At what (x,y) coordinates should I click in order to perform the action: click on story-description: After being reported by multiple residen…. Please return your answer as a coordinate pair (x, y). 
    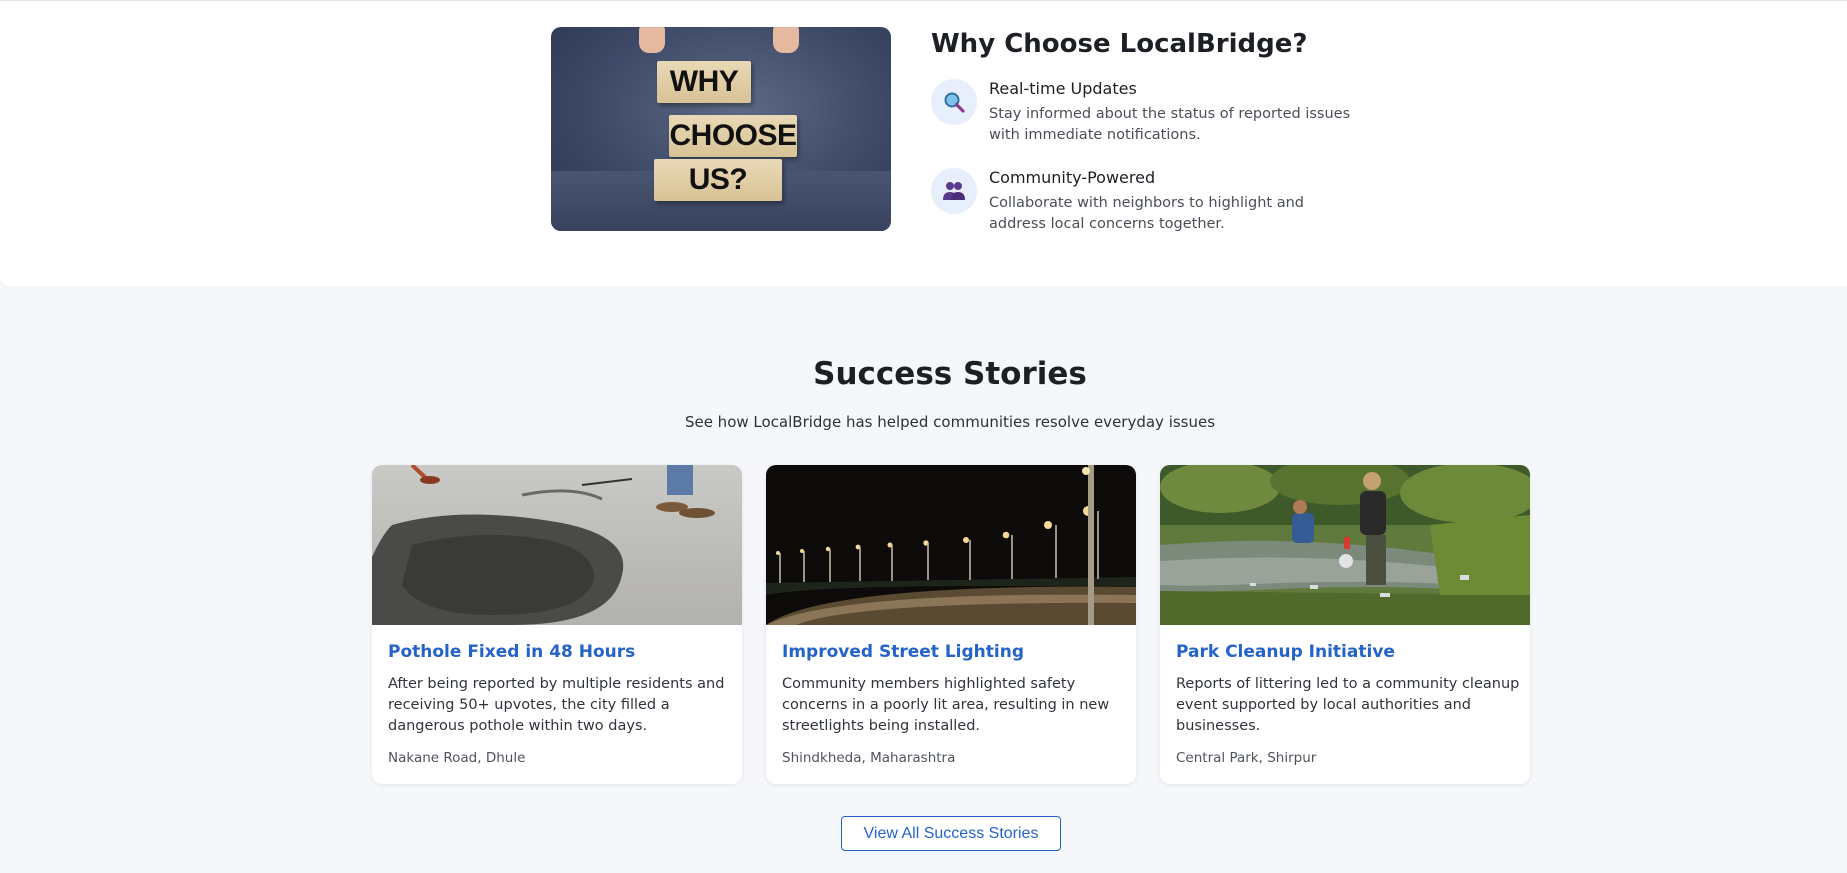
    Looking at the image, I should click on (556, 705).